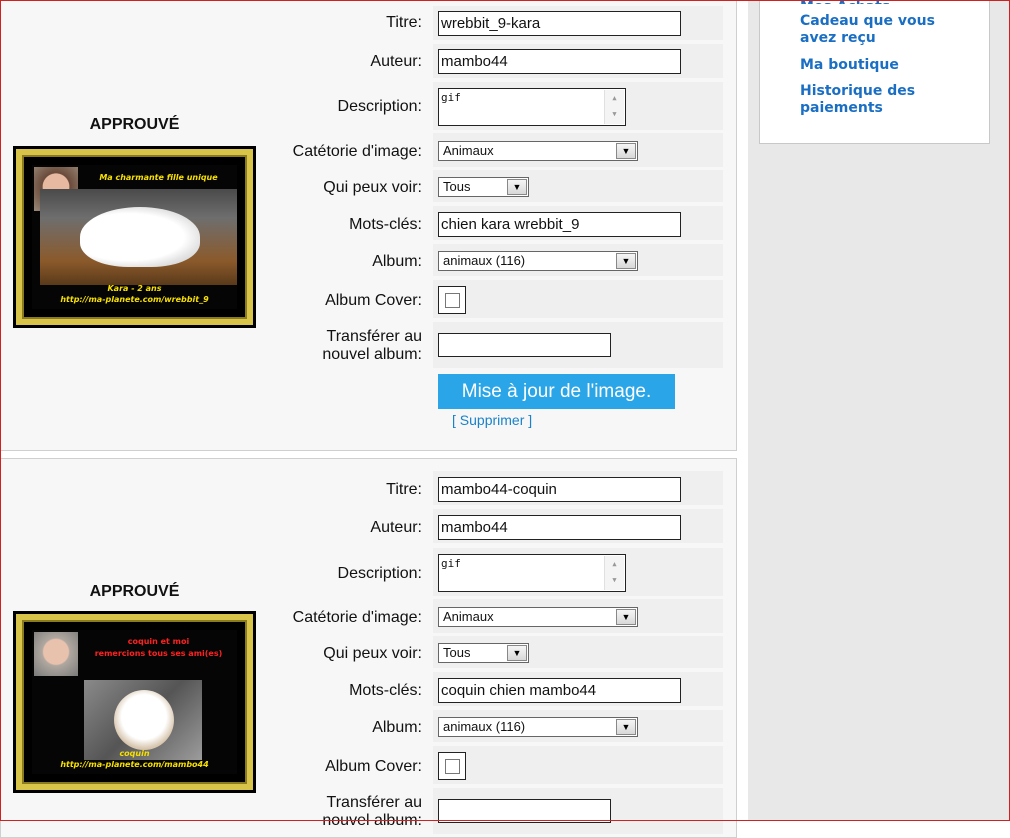 Image resolution: width=1010 pixels, height=838 pixels. Describe the element at coordinates (559, 489) in the screenshot. I see `title-input: mambo44-coquin` at that location.